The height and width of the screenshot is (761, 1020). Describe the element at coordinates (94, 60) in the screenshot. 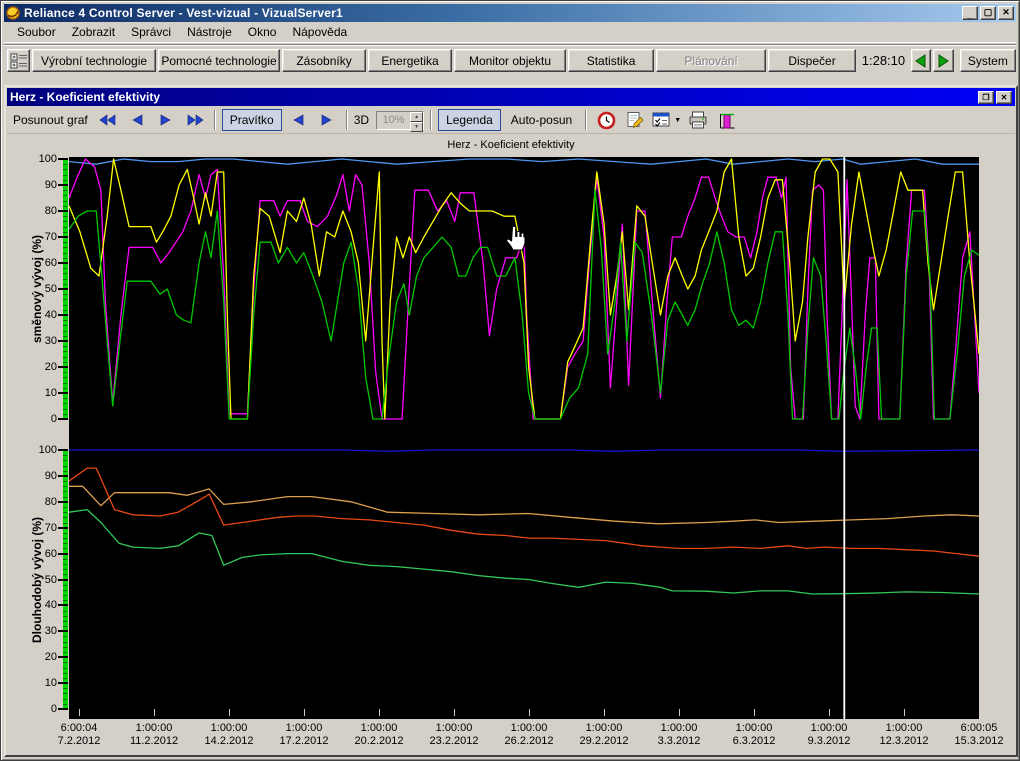

I see `nav-tab-0: Výrobní technologie` at that location.